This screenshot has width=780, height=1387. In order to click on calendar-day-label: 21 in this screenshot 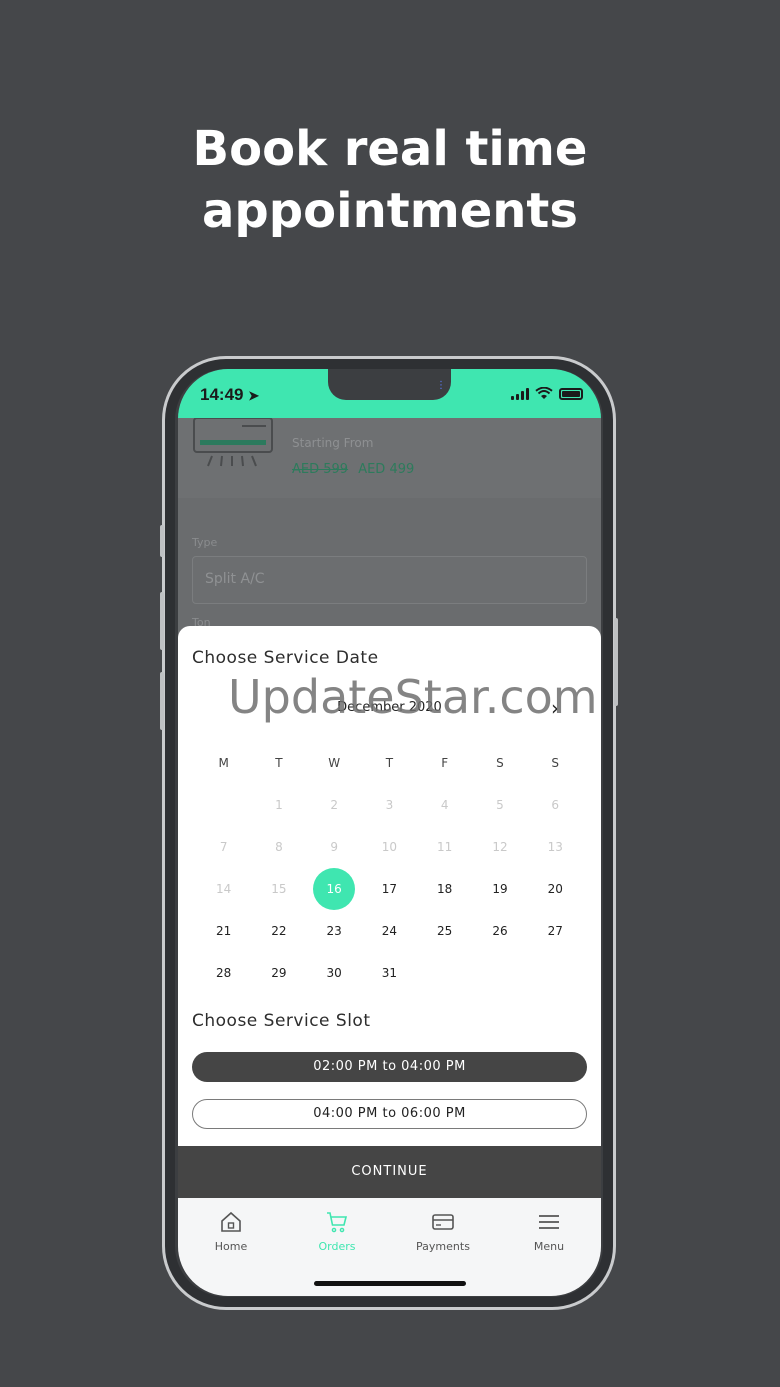, I will do `click(223, 931)`.